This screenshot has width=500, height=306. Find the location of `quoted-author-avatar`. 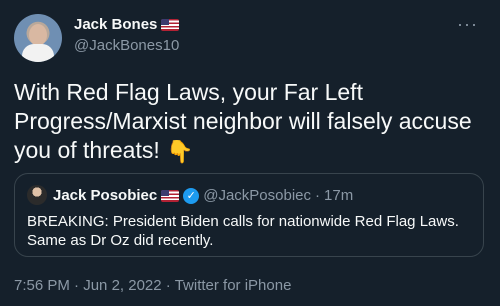

quoted-author-avatar is located at coordinates (37, 195).